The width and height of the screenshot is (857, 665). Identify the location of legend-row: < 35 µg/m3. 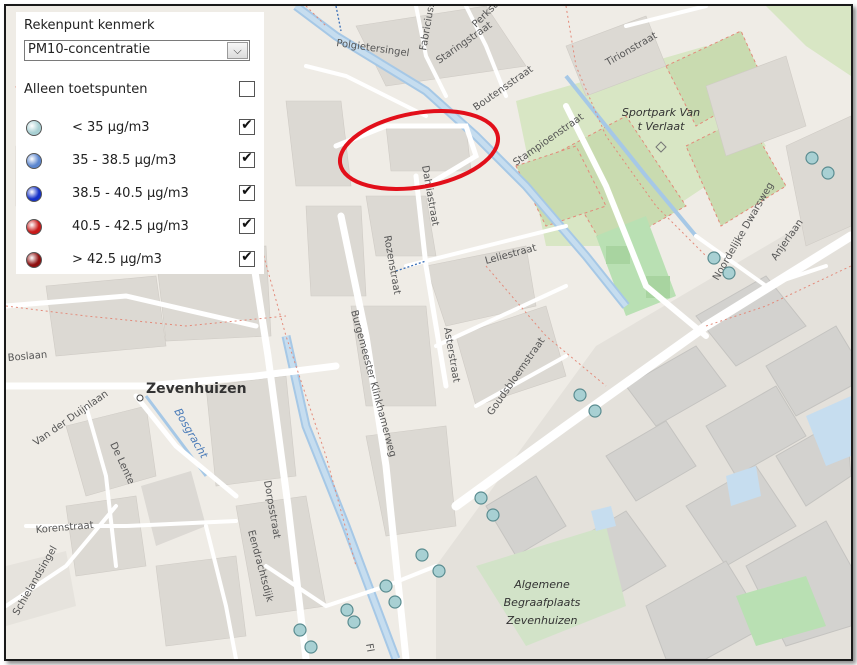
(140, 128).